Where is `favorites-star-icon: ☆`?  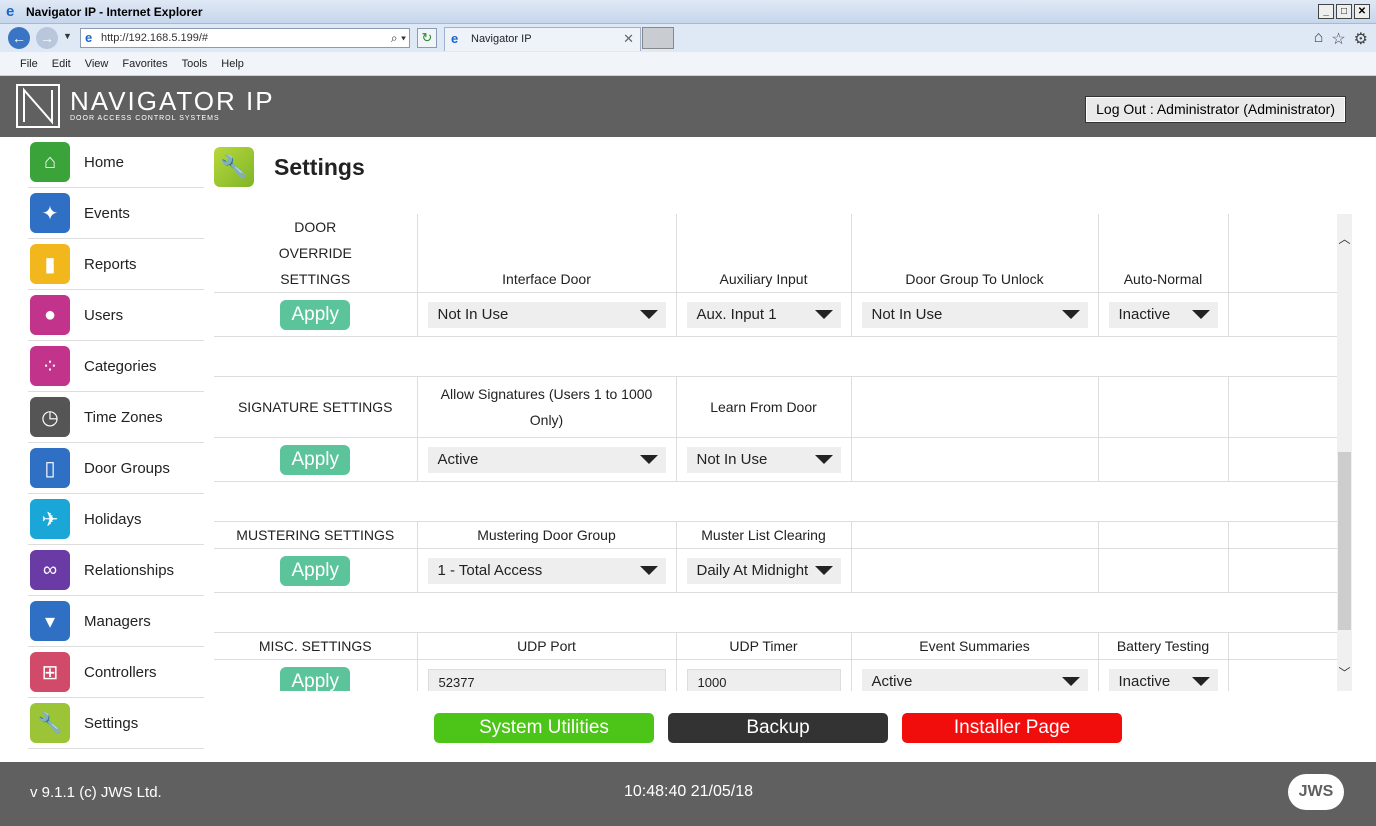
favorites-star-icon: ☆ is located at coordinates (1338, 39).